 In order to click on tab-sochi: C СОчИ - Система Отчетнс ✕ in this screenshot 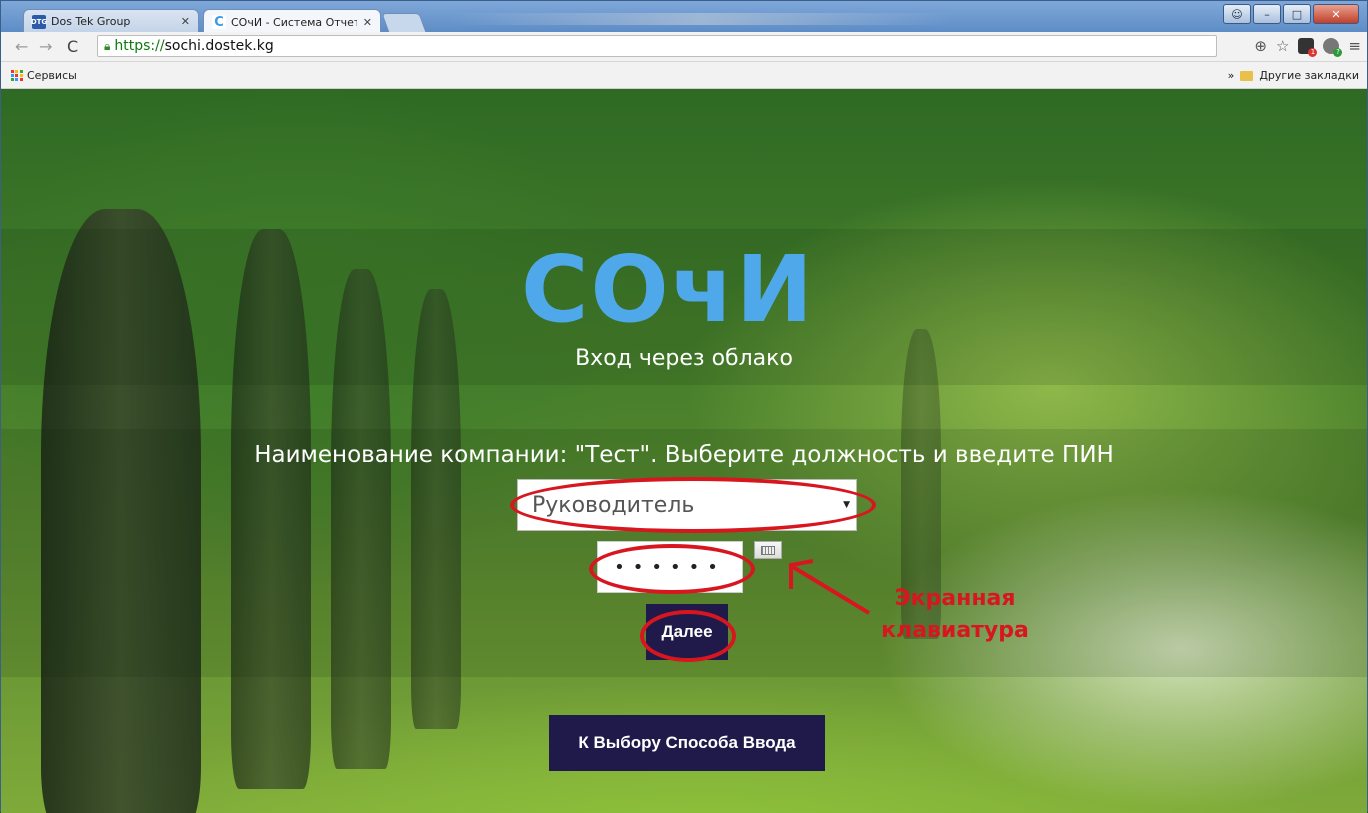, I will do `click(292, 21)`.